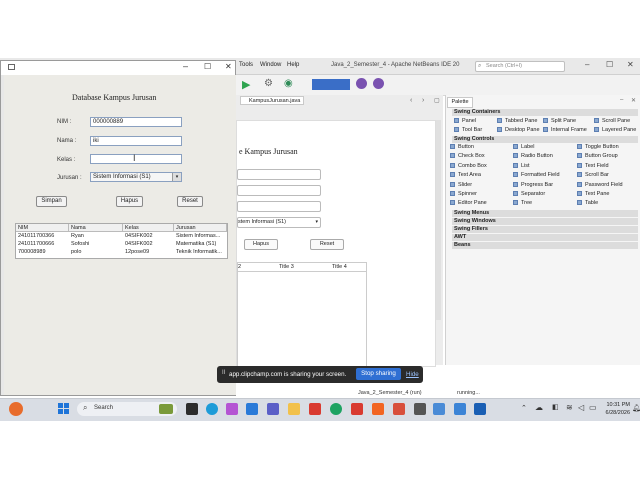  I want to click on table-header-cell: Nama, so click(96, 228).